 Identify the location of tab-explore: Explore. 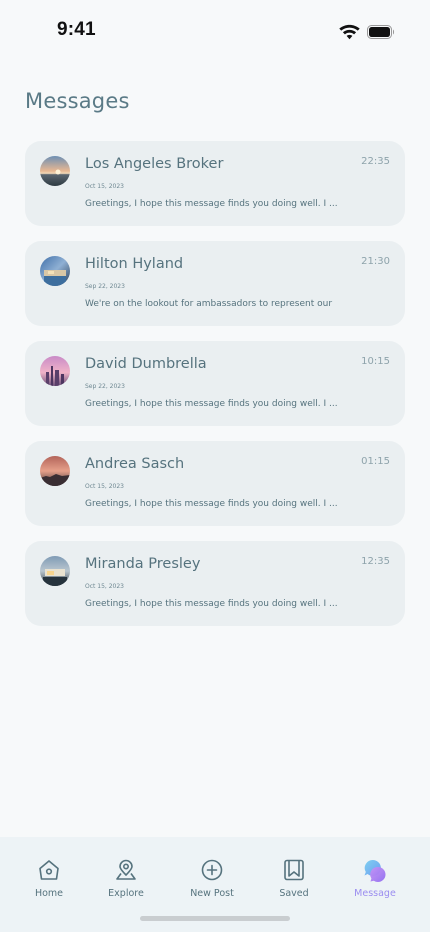
(126, 883).